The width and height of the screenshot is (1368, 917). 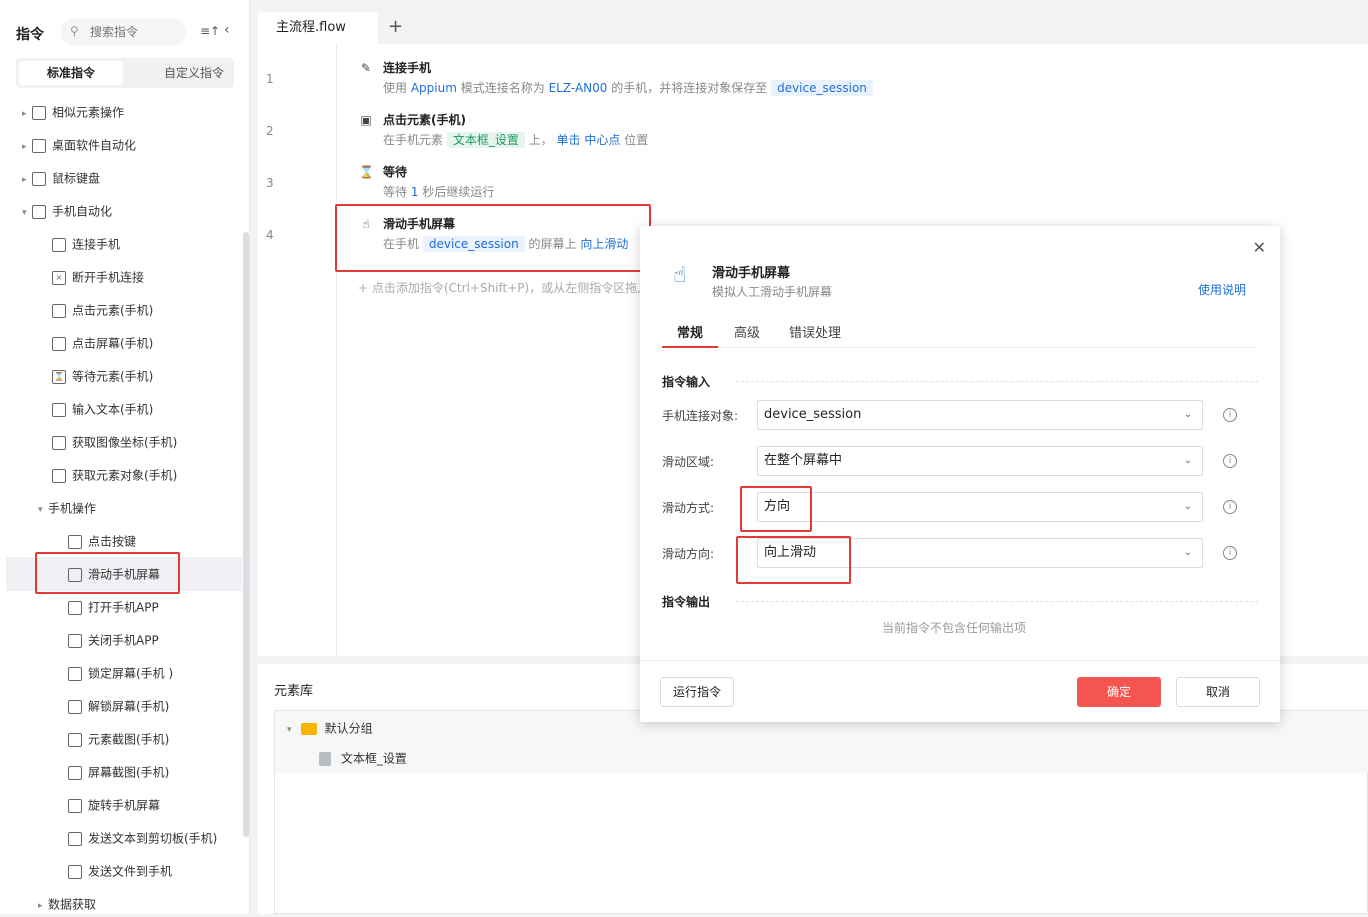 I want to click on tree-item-mouse-keyboard: ▸ 鼠标键盘, so click(x=61, y=178).